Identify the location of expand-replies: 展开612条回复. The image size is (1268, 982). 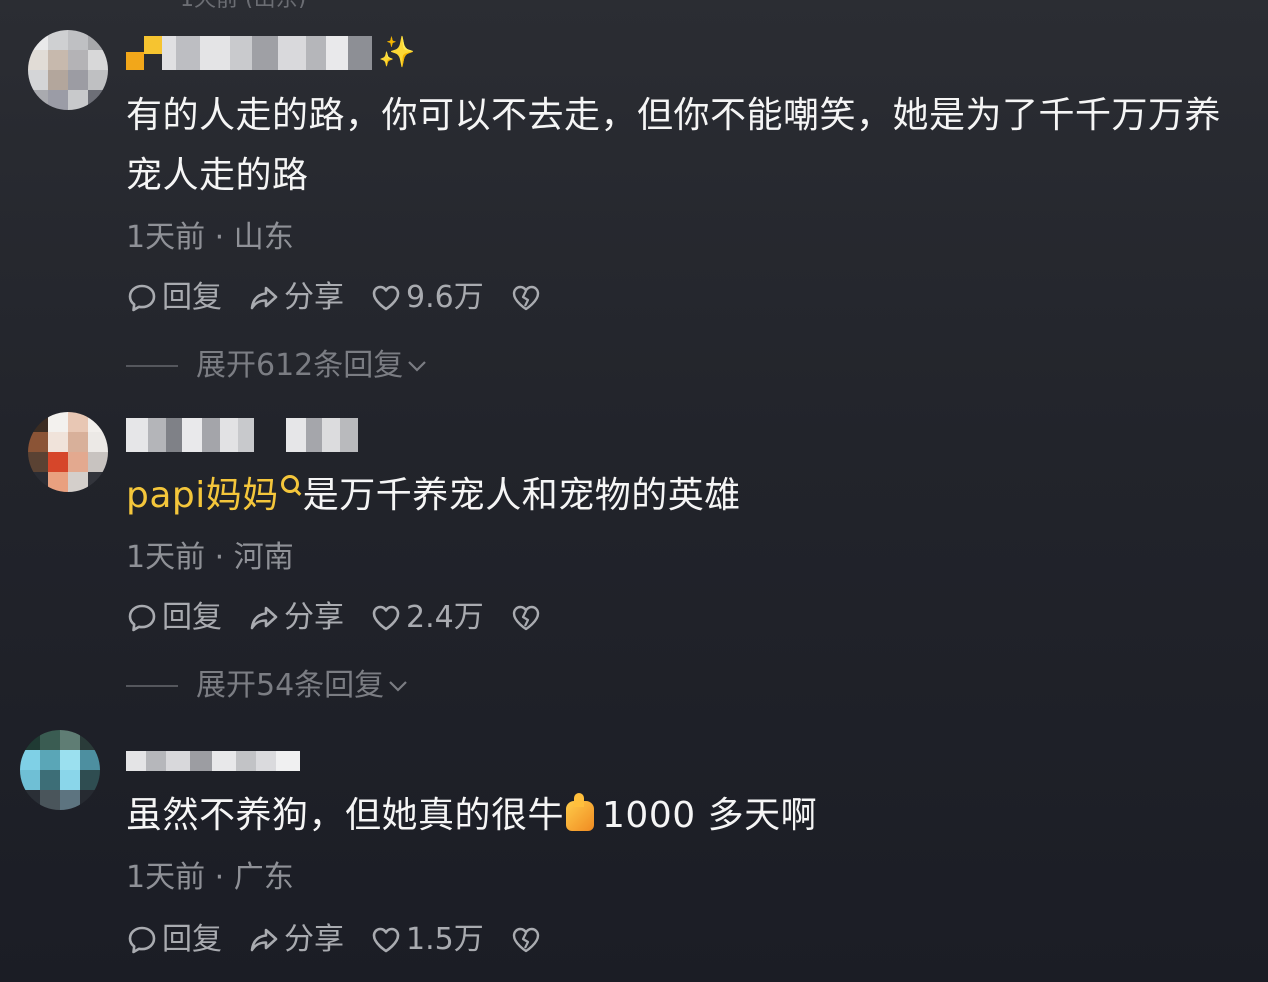
(277, 366).